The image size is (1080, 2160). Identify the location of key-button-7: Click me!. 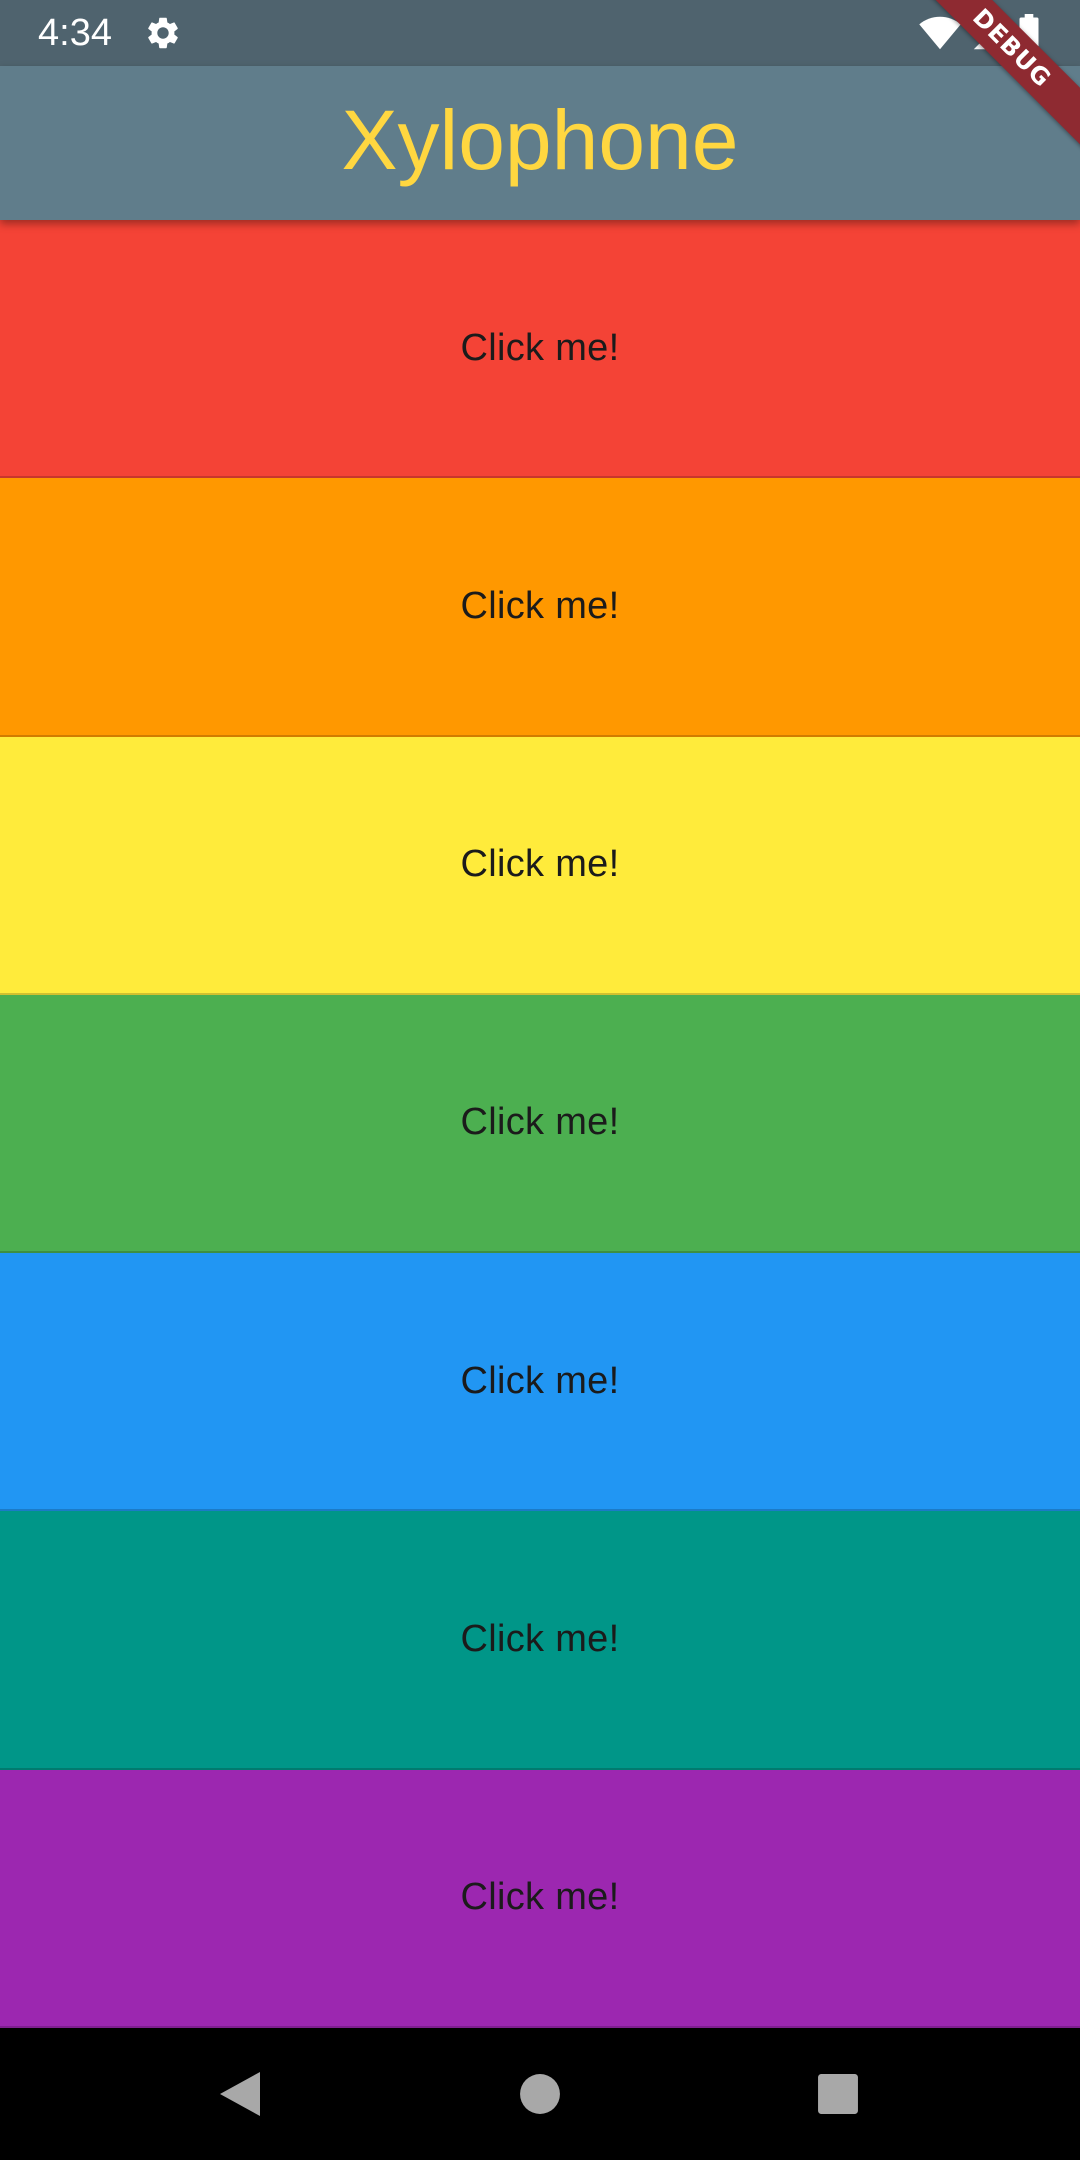
(540, 1898).